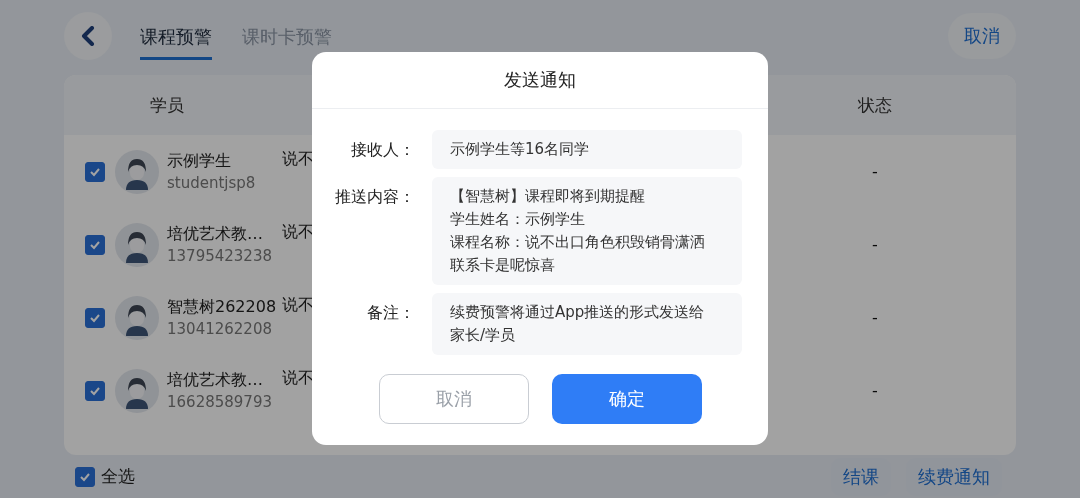 This screenshot has height=498, width=1080. I want to click on field-text: 学生姓名：示例学生, so click(518, 219).